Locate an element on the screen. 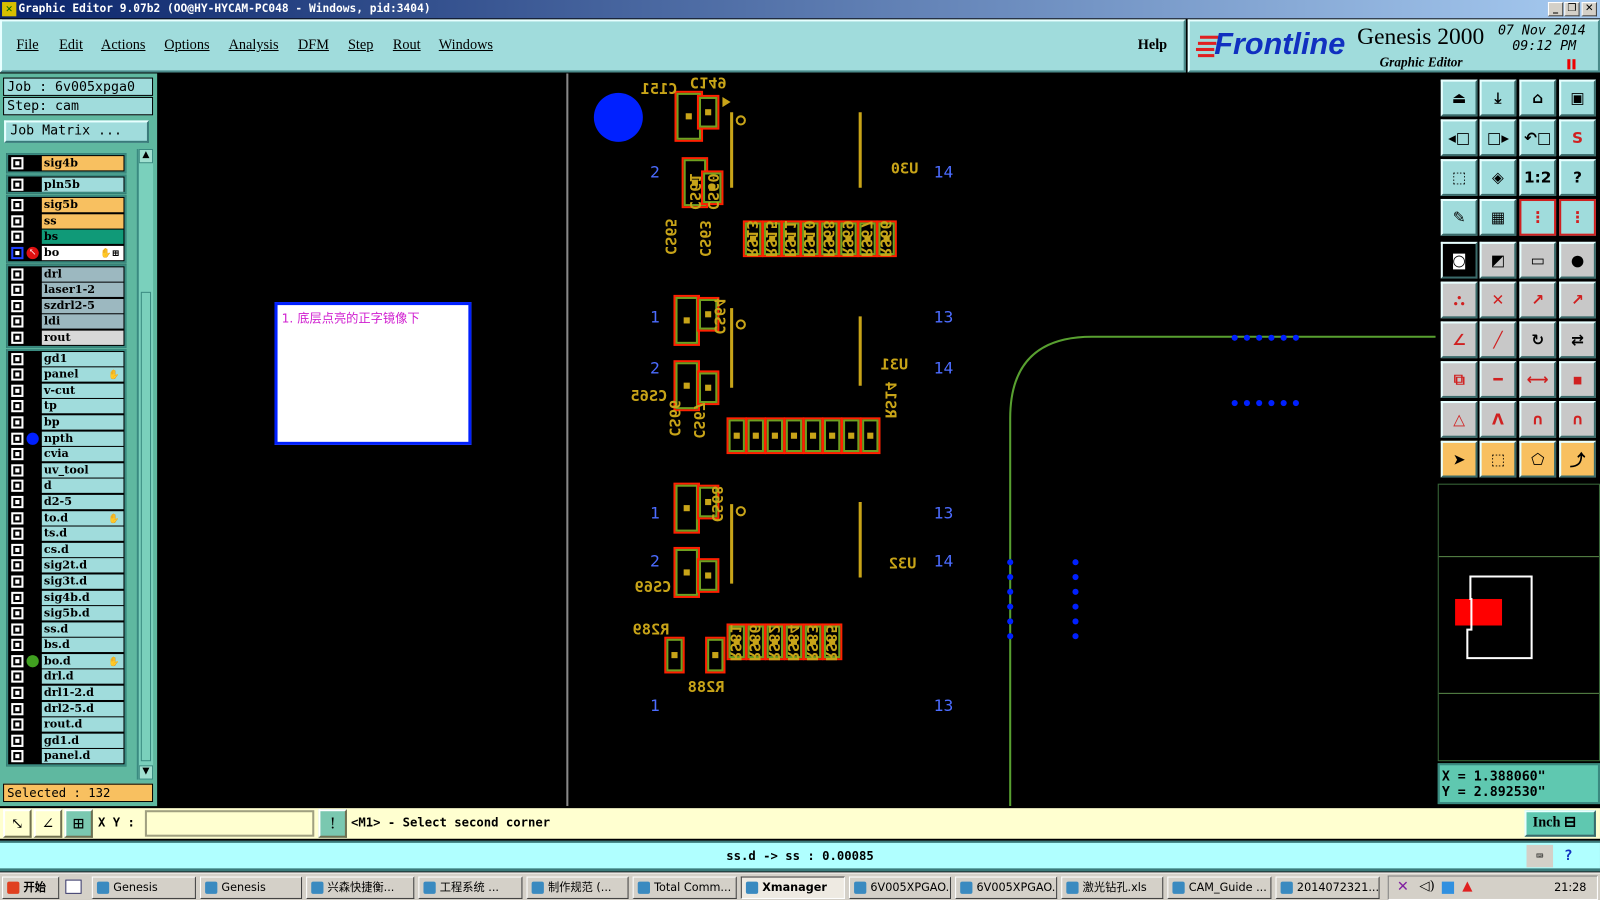 Image resolution: width=1600 pixels, height=900 pixels. menu-file: File is located at coordinates (27, 46).